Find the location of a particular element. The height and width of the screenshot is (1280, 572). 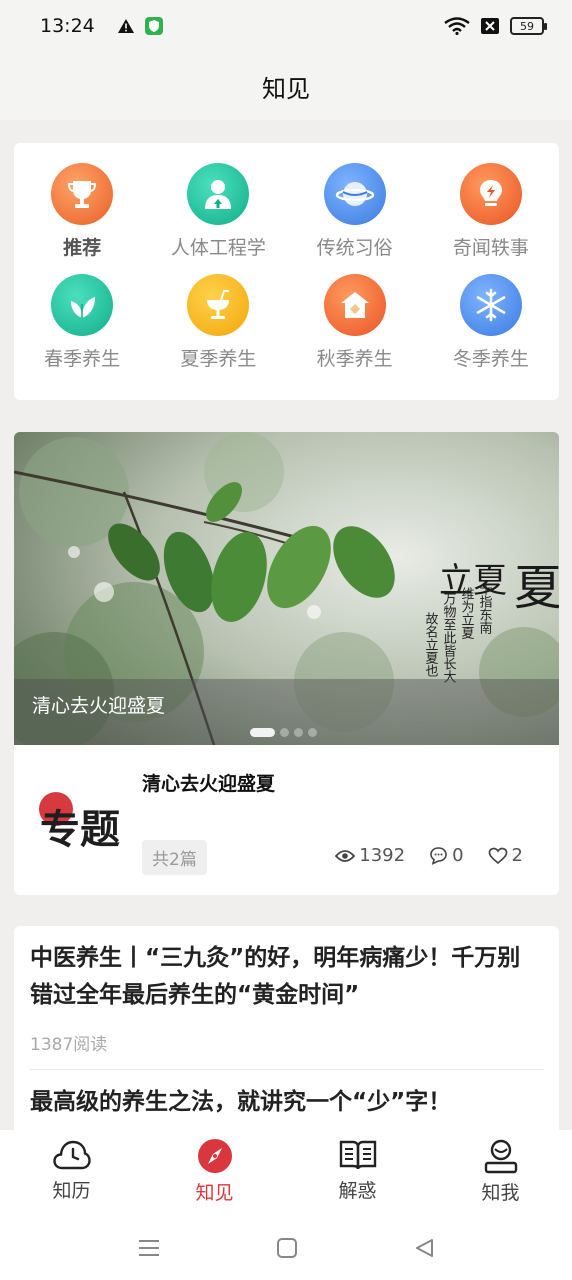

planet-icon is located at coordinates (354, 194).